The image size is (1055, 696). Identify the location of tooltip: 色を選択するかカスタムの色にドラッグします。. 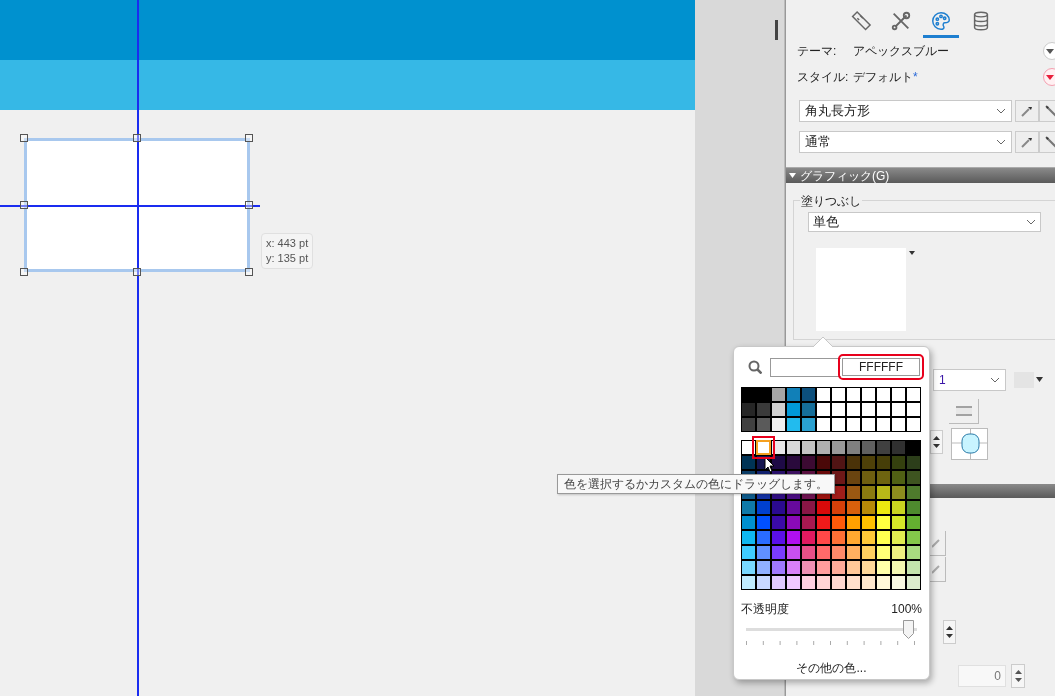
(696, 484).